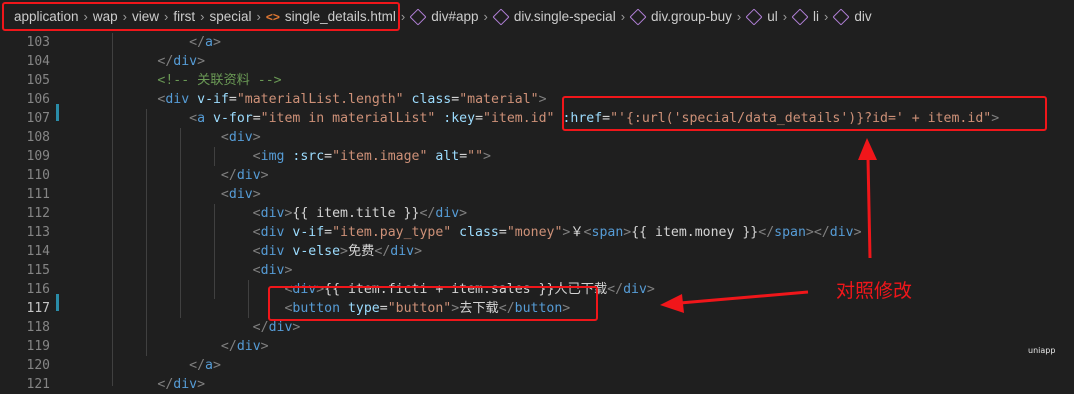  Describe the element at coordinates (768, 225) in the screenshot. I see `annotation-arrows` at that location.